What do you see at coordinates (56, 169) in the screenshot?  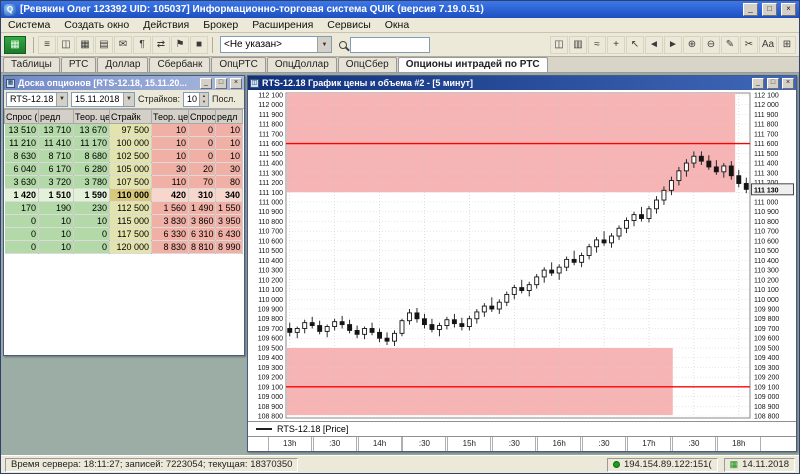 I see `option-cell: 6 170` at bounding box center [56, 169].